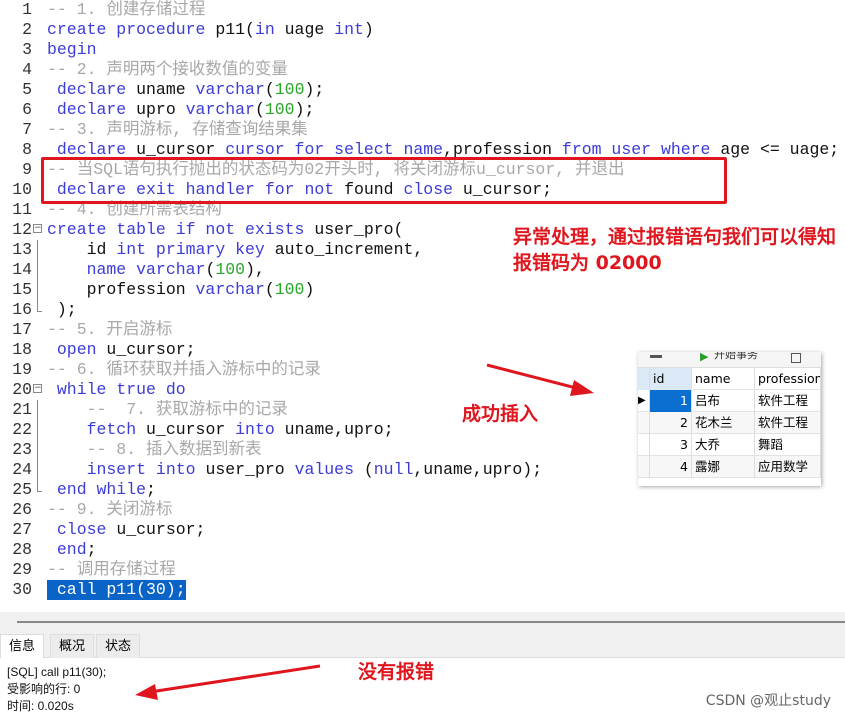 This screenshot has height=719, width=845. I want to click on minus-icon, so click(656, 356).